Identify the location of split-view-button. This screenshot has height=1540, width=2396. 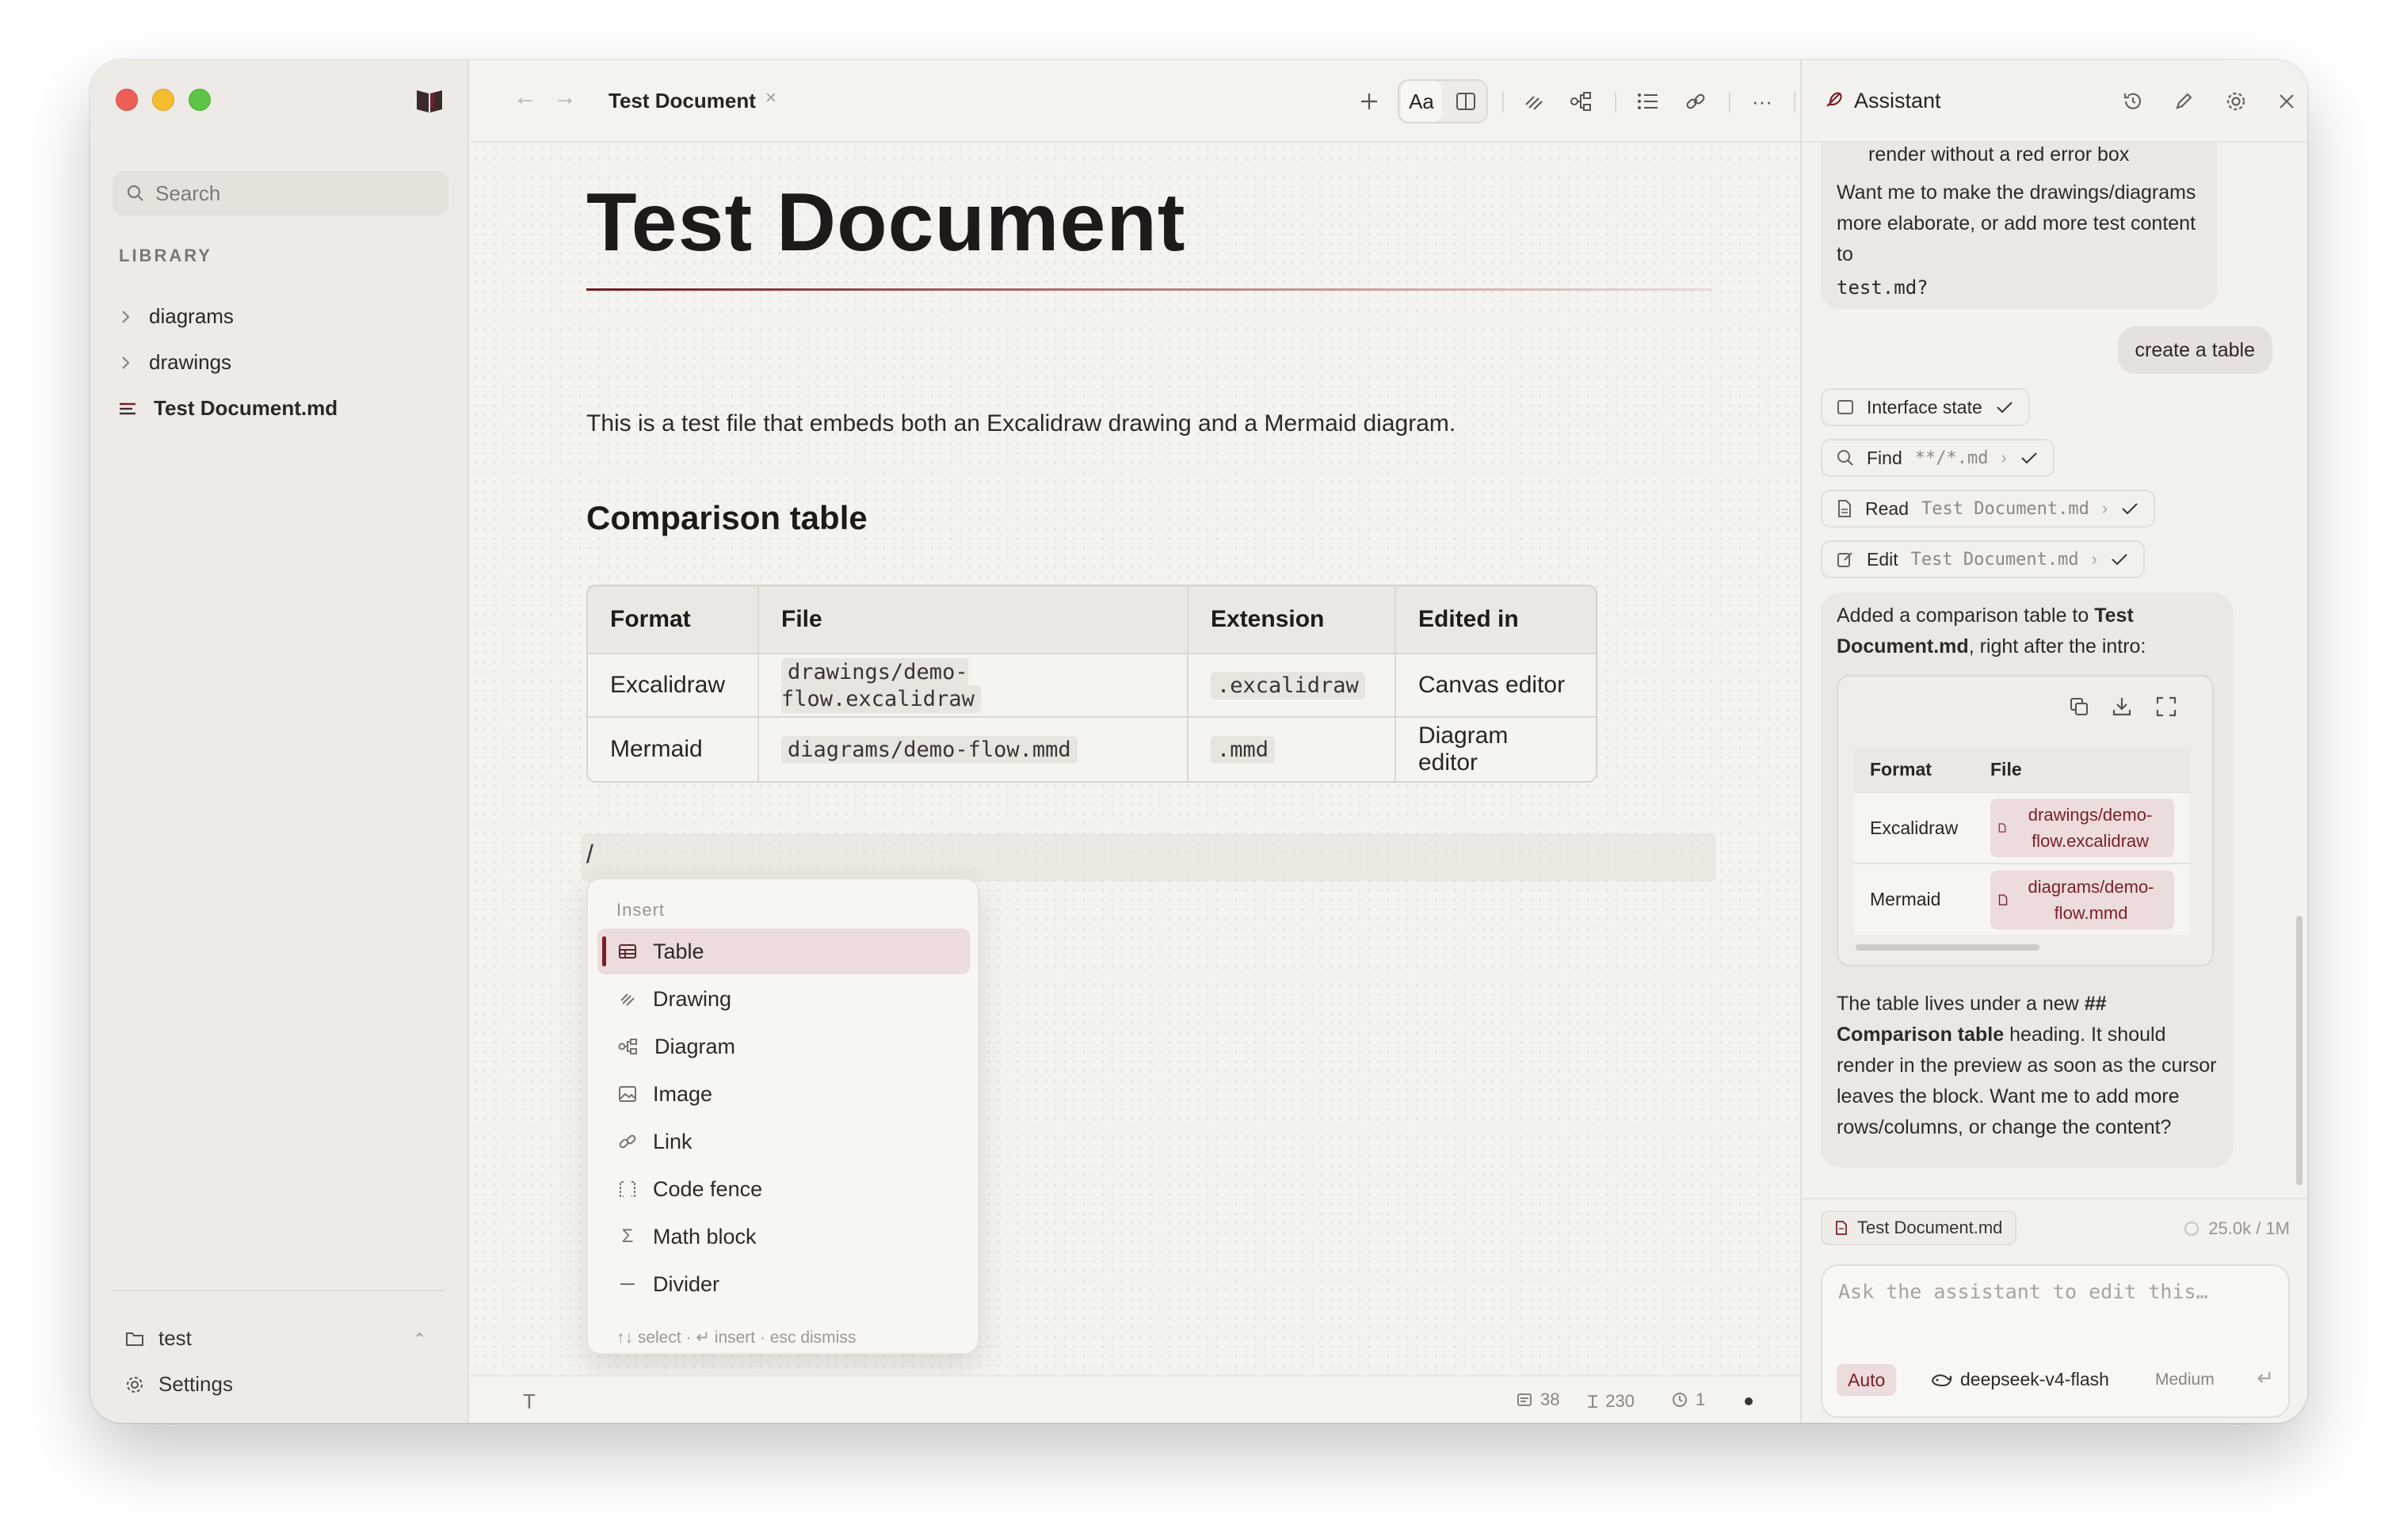
(1465, 101).